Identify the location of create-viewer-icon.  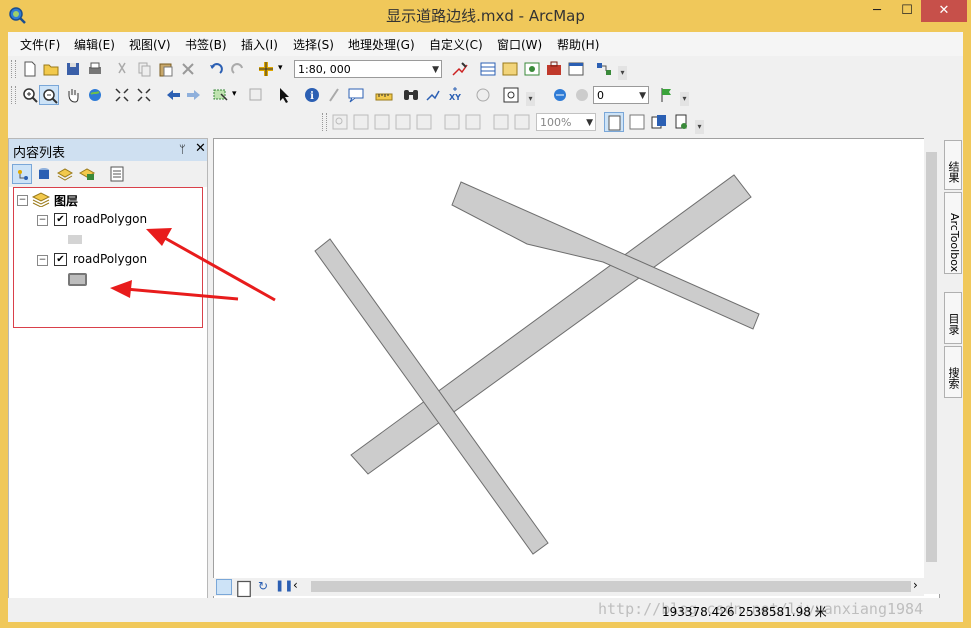
(560, 95).